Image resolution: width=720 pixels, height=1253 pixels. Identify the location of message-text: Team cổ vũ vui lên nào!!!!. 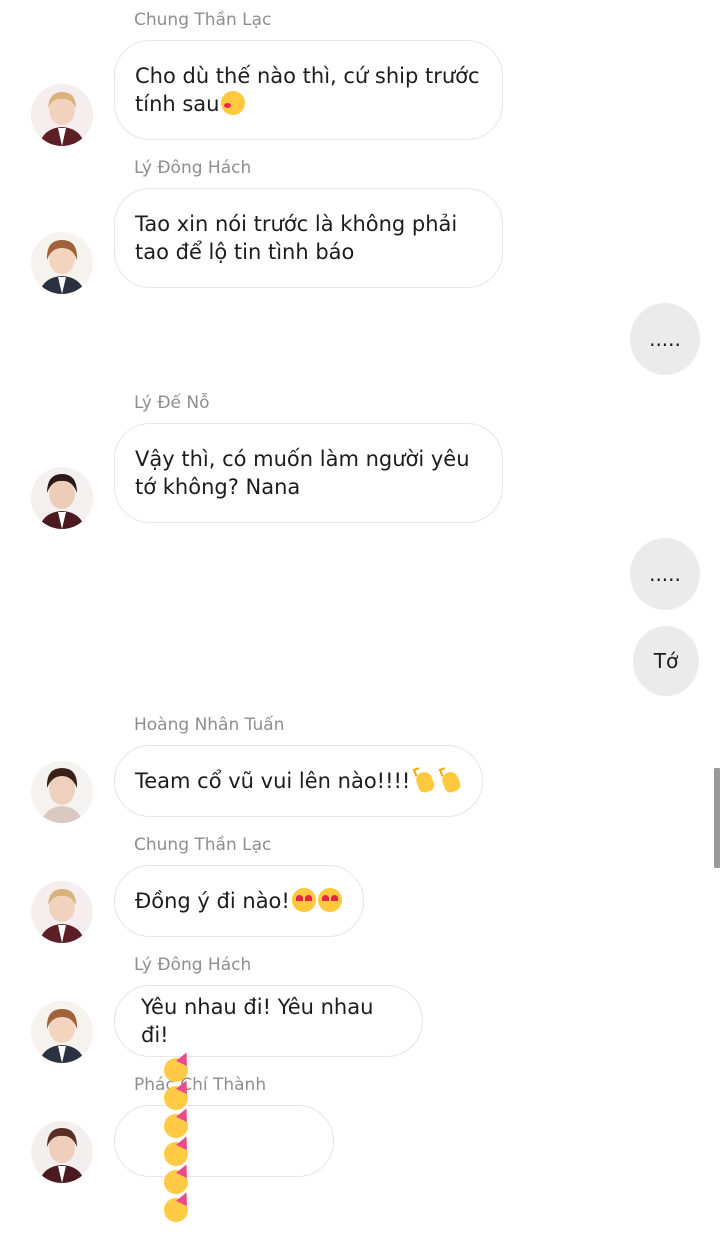
(273, 781).